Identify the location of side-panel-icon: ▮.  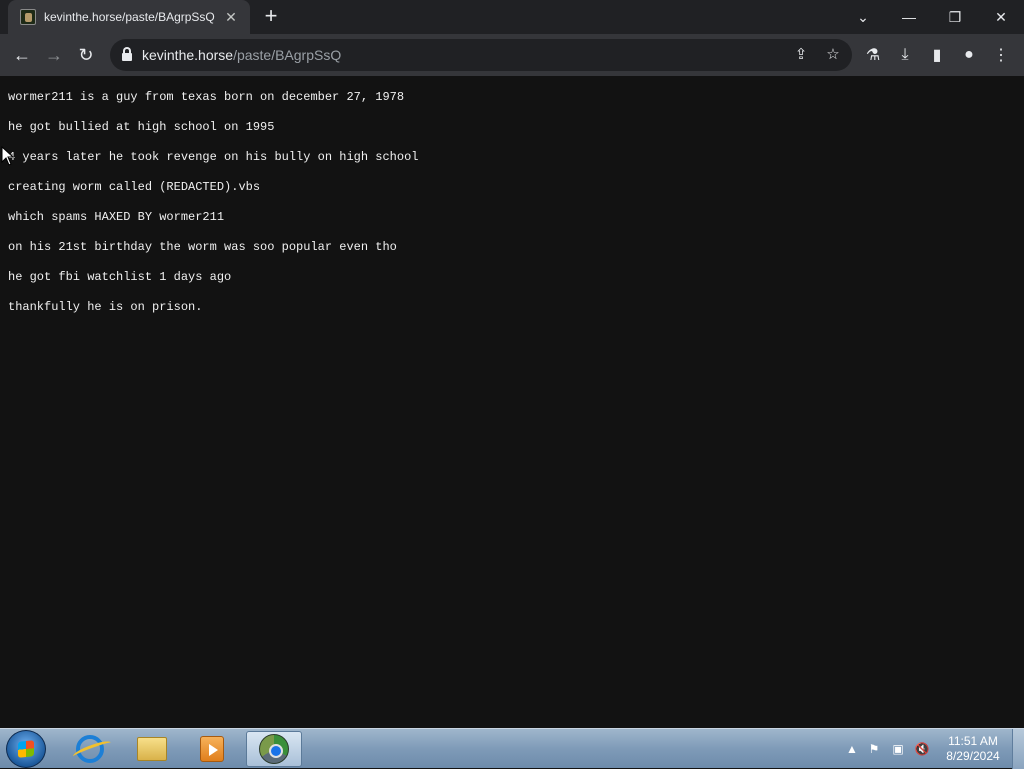
(937, 55).